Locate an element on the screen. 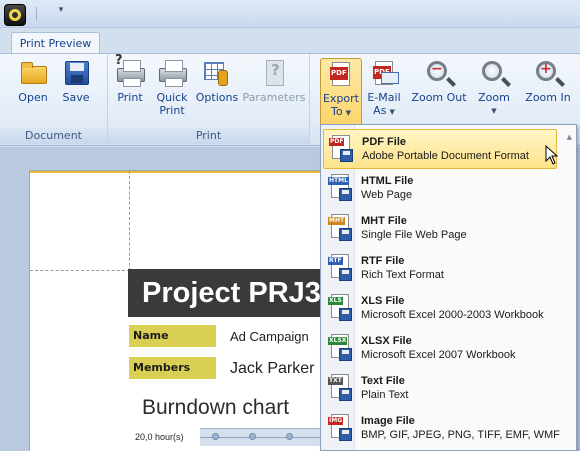  save-button: Save is located at coordinates (76, 81).